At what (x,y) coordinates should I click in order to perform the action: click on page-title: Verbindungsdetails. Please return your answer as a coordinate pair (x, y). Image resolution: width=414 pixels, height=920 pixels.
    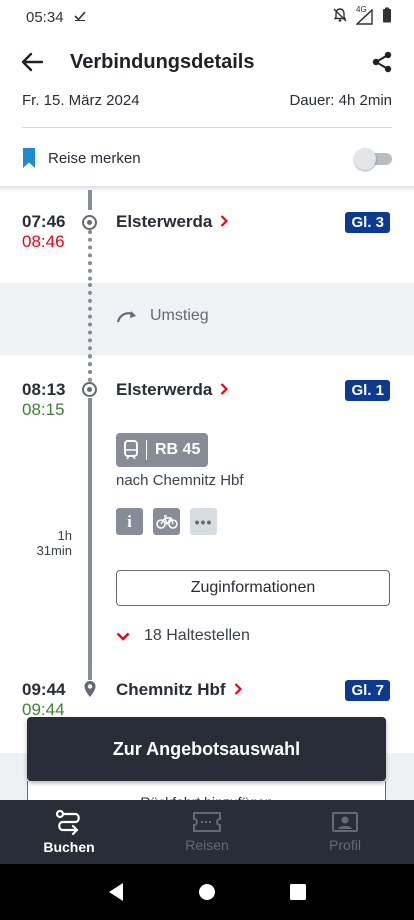
    Looking at the image, I should click on (162, 61).